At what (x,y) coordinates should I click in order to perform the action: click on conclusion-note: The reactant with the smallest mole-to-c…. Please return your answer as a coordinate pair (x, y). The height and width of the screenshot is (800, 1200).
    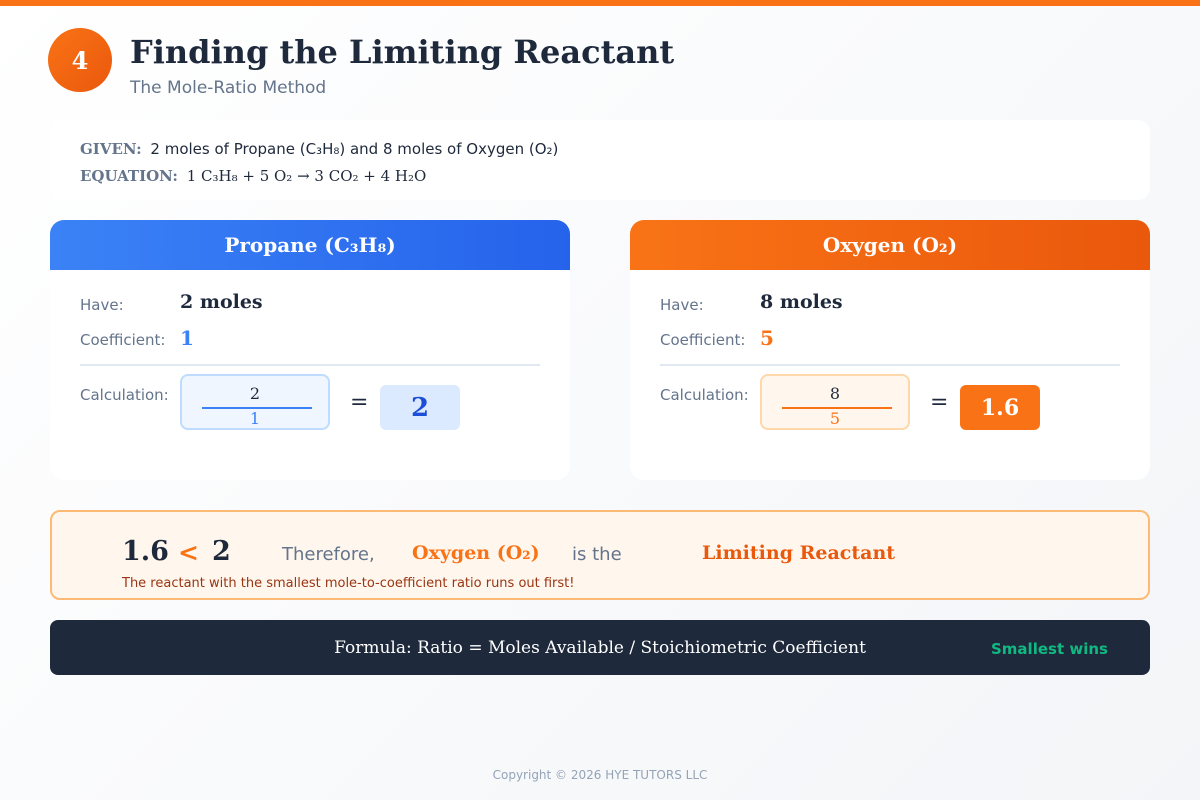
    Looking at the image, I should click on (348, 583).